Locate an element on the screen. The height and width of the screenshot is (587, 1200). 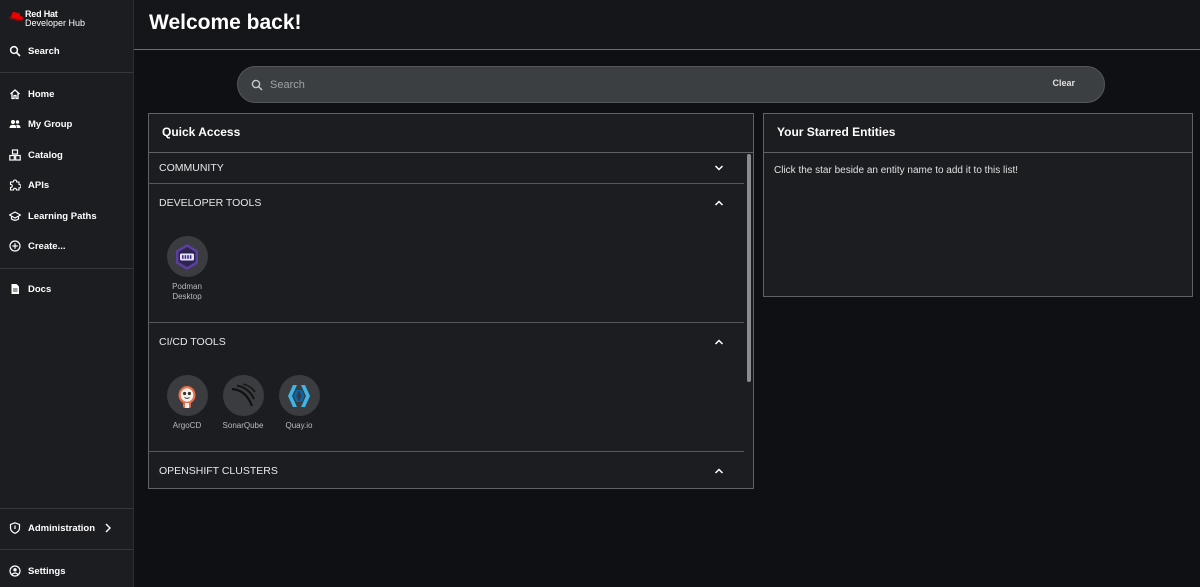
sidebar-item-label: Catalog is located at coordinates (45, 155).